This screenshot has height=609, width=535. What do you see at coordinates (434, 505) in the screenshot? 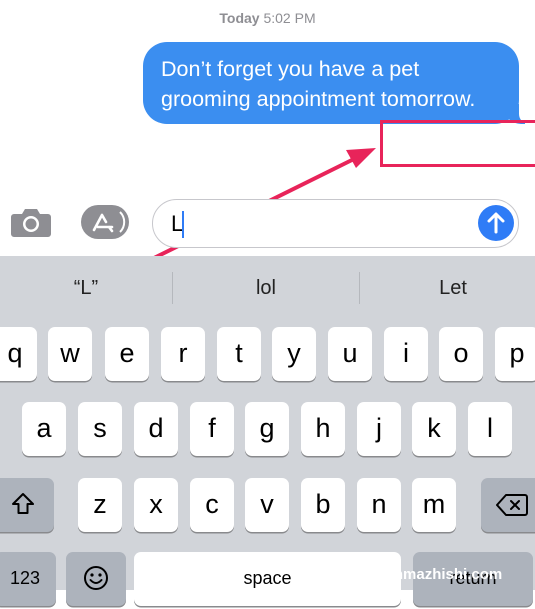
I see `key-m: m` at bounding box center [434, 505].